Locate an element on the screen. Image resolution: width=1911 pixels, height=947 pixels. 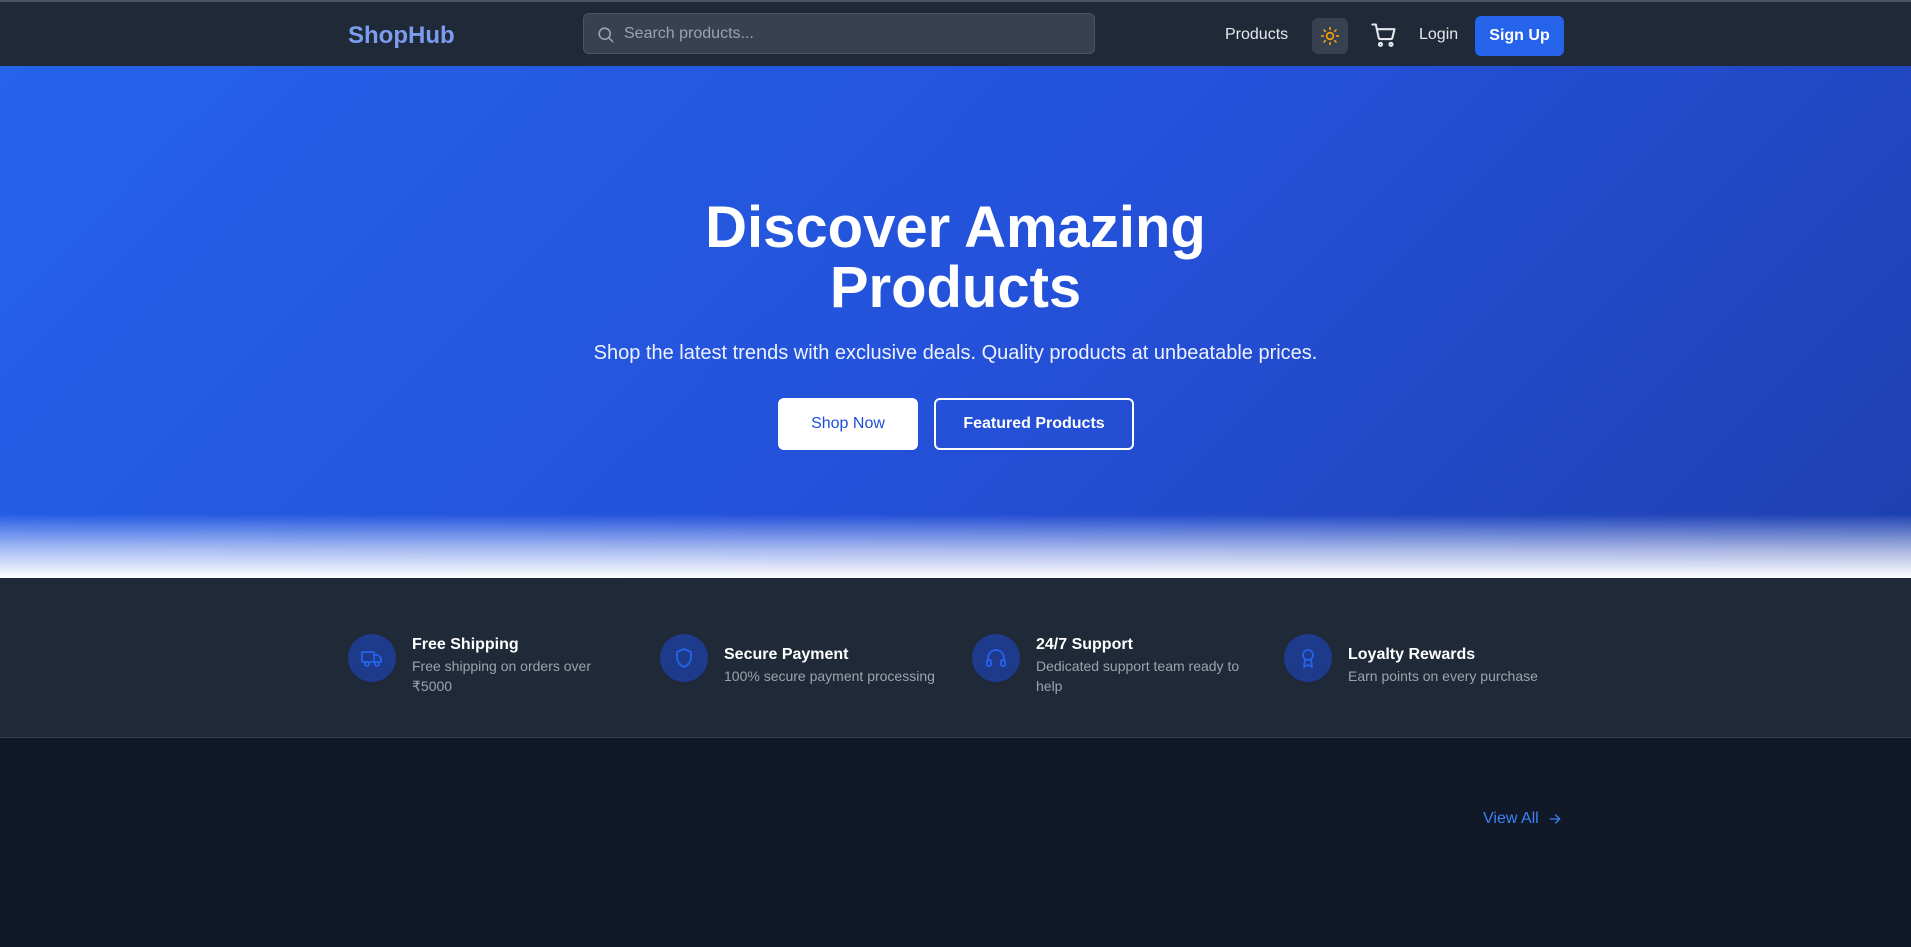
feature-title: 24/7 Support is located at coordinates (1084, 644).